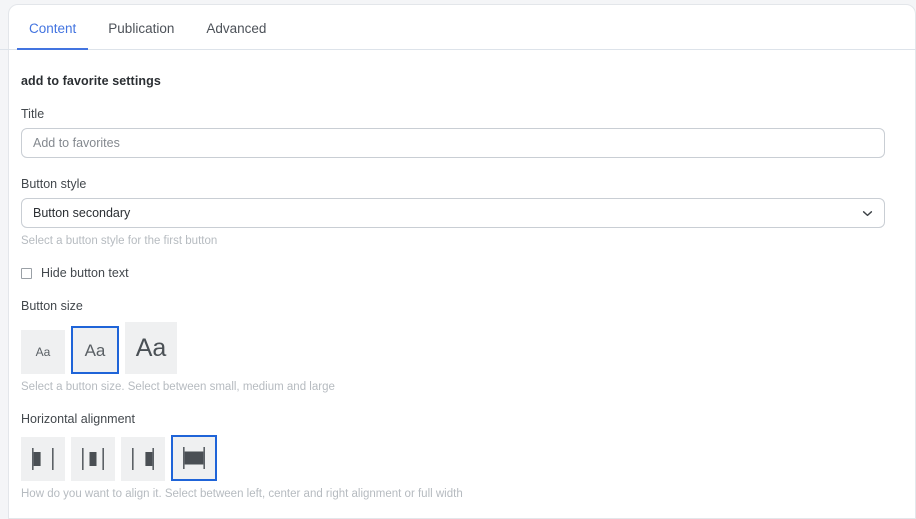  I want to click on horizontal-alignment-label: Horizontal alignment, so click(78, 419).